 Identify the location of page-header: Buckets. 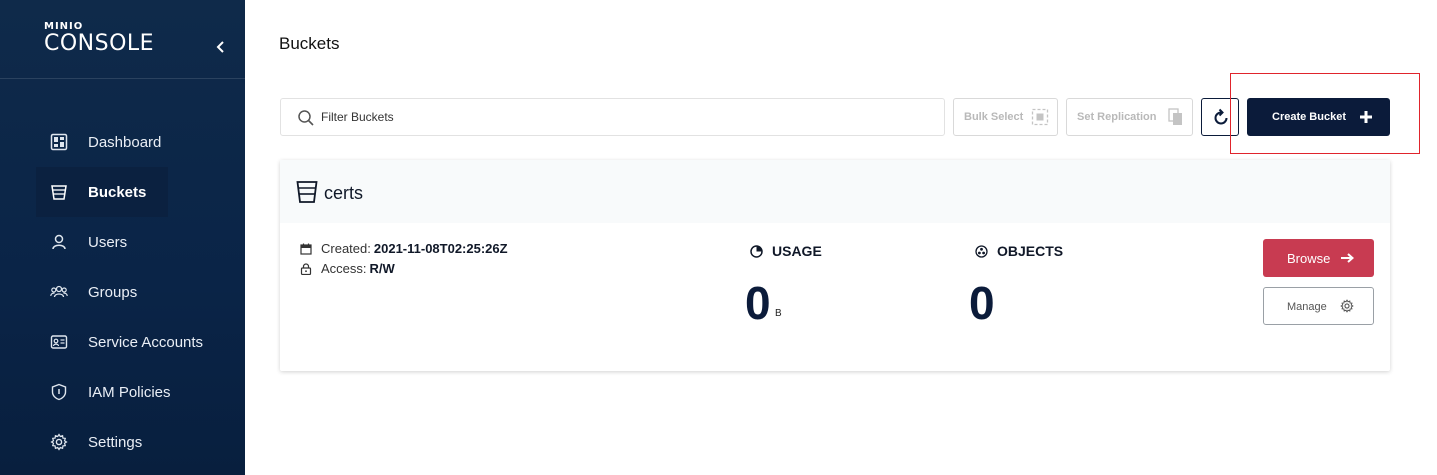
(841, 39).